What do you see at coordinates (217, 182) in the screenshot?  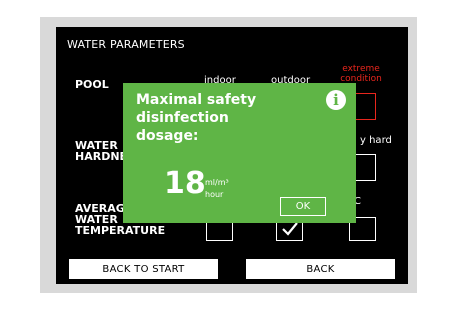 I see `dosage-unit-top: ml/m³` at bounding box center [217, 182].